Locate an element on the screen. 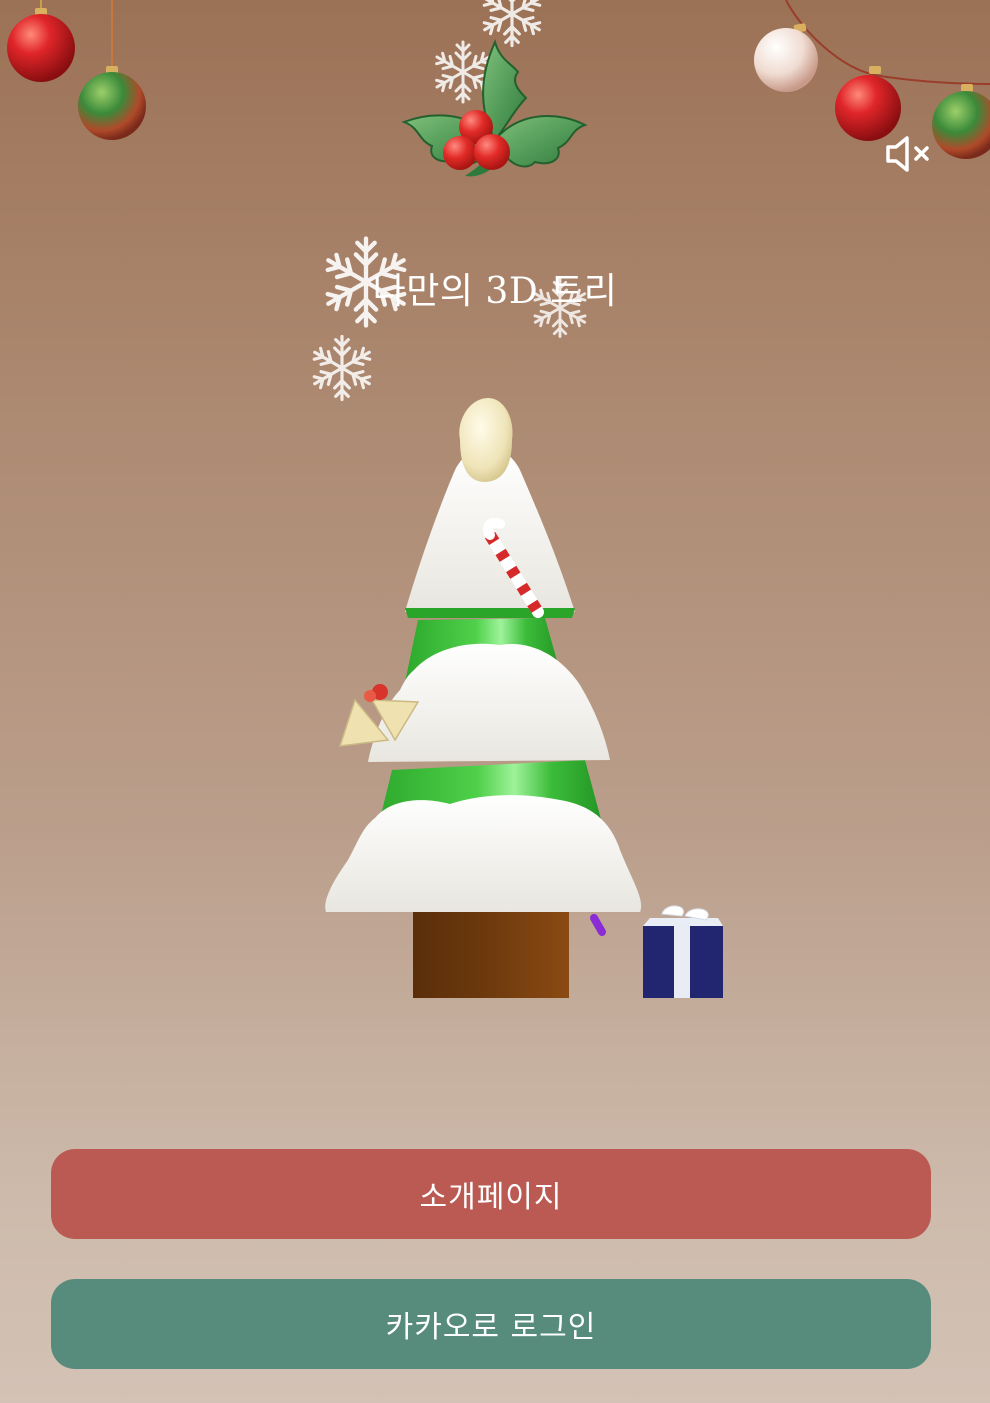  speaker-muted-icon is located at coordinates (907, 154).